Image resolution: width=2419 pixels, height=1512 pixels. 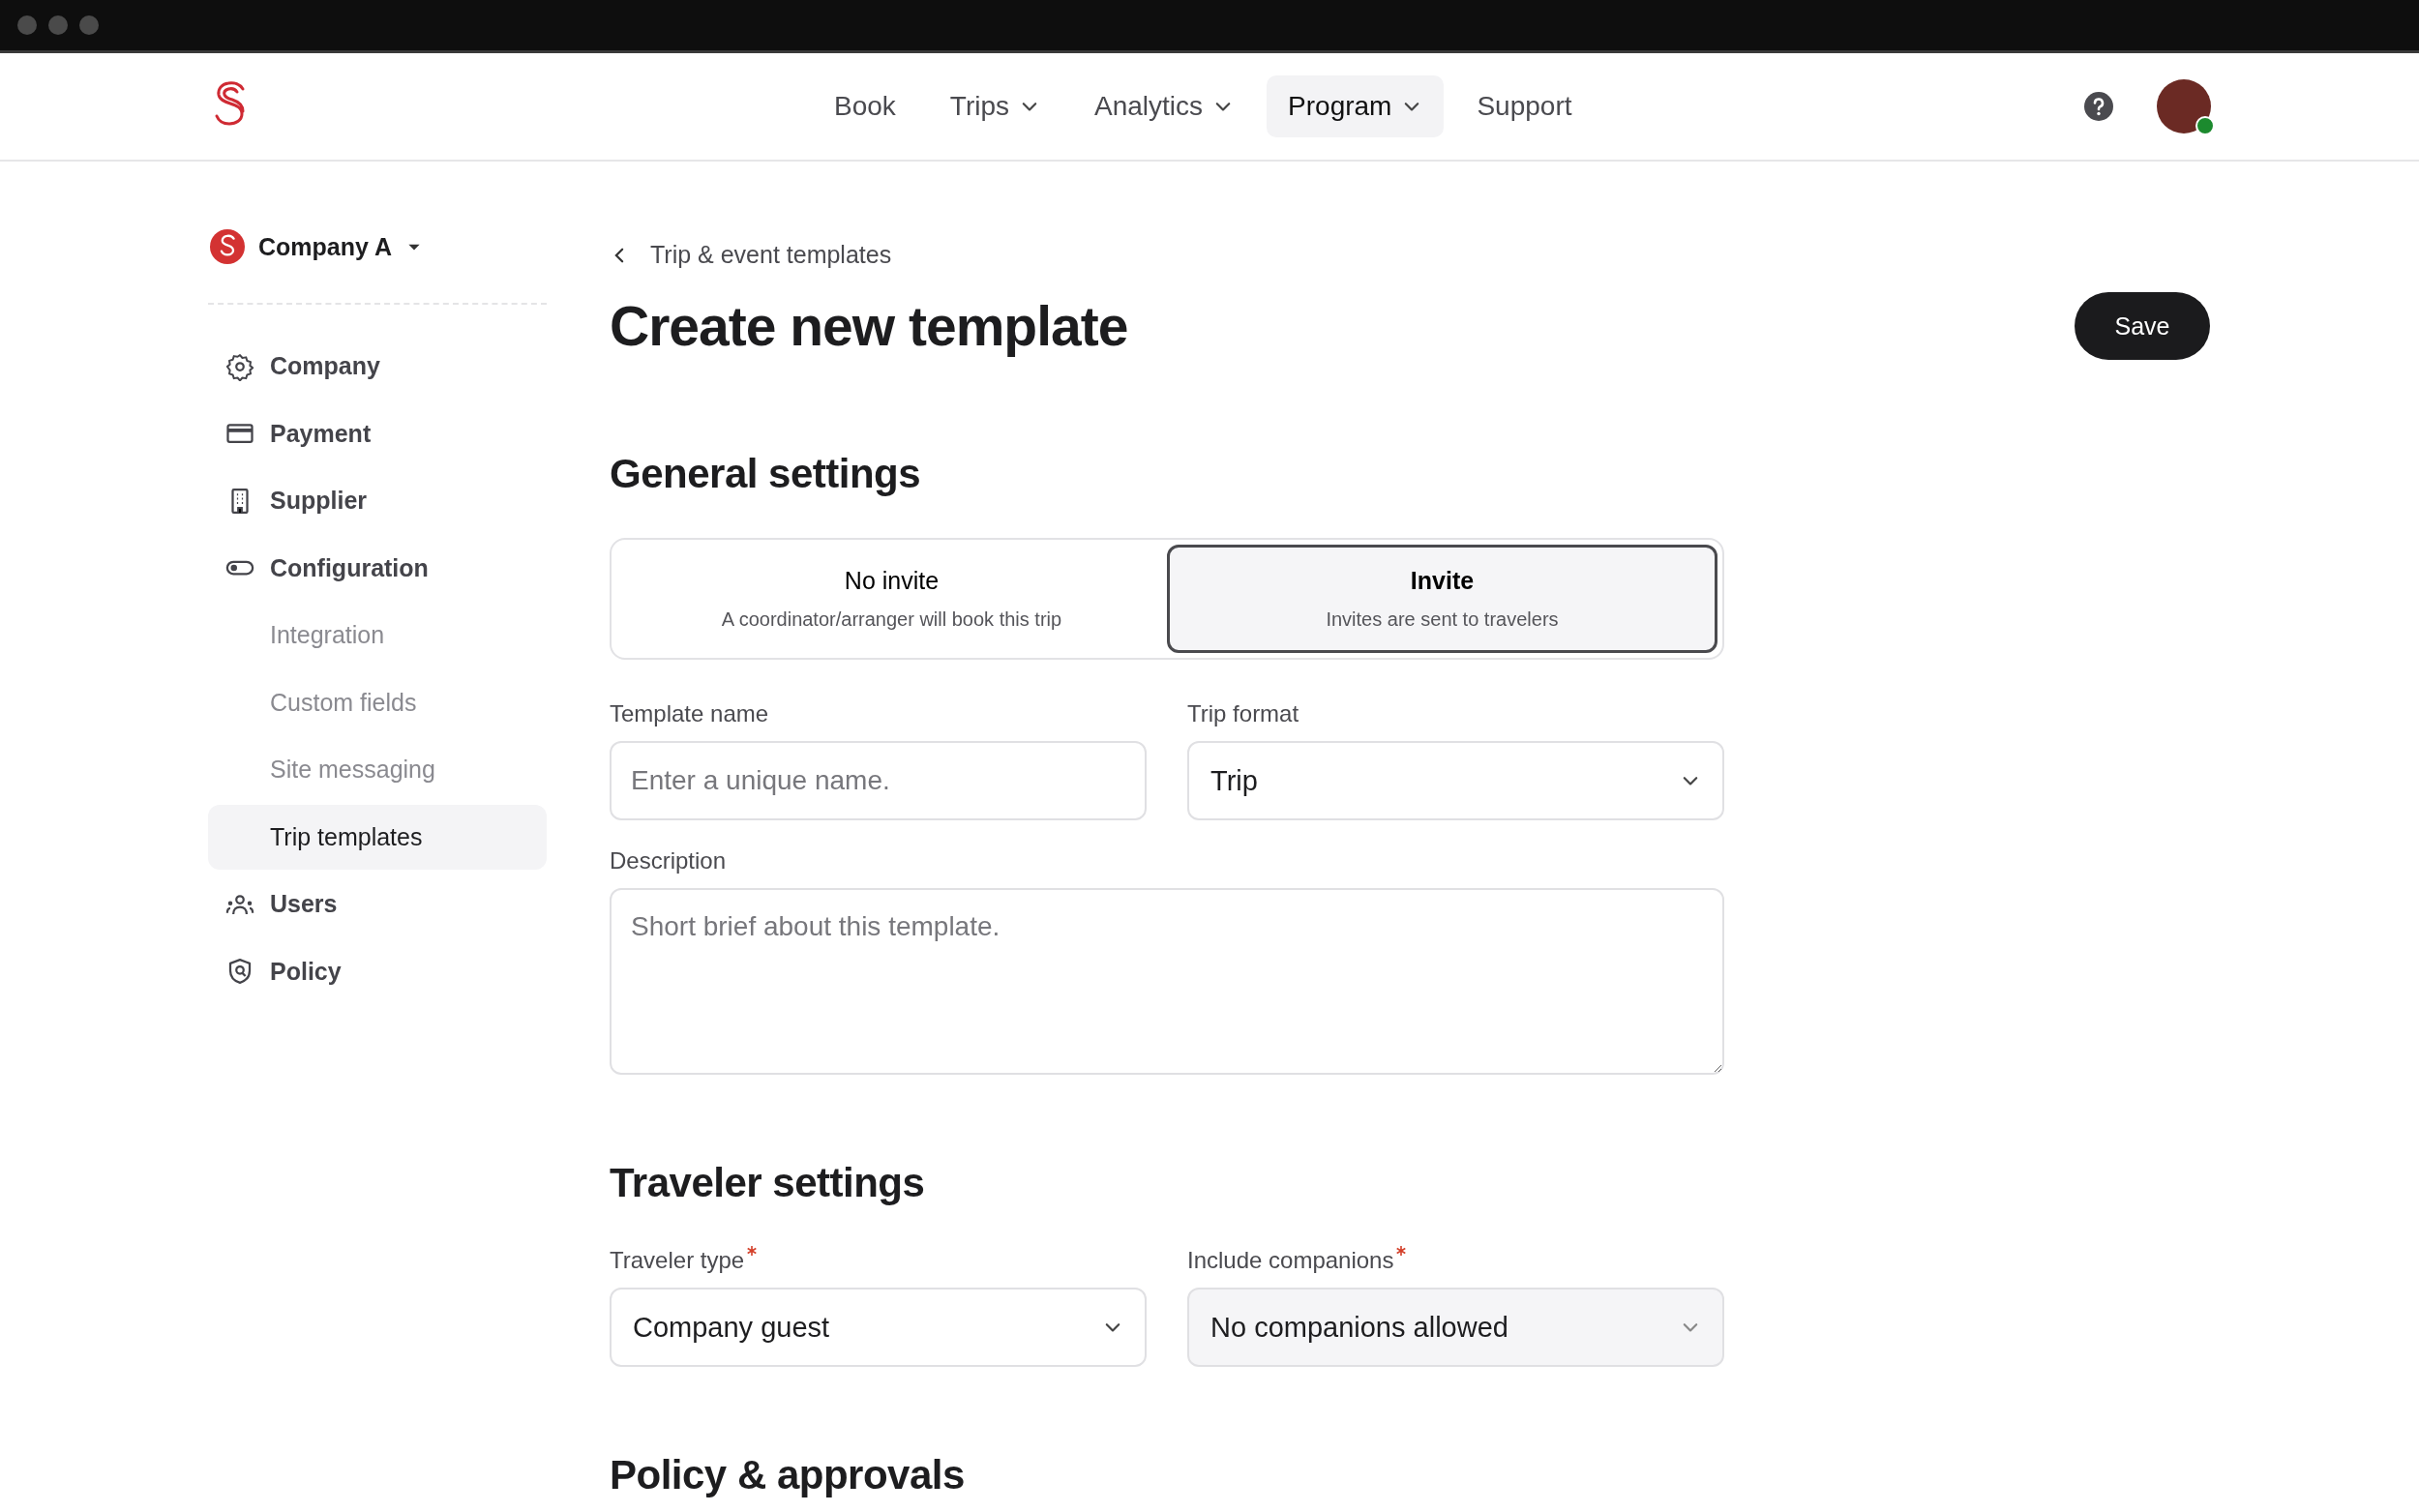 I want to click on section-title: Traveler settings, so click(x=768, y=1183).